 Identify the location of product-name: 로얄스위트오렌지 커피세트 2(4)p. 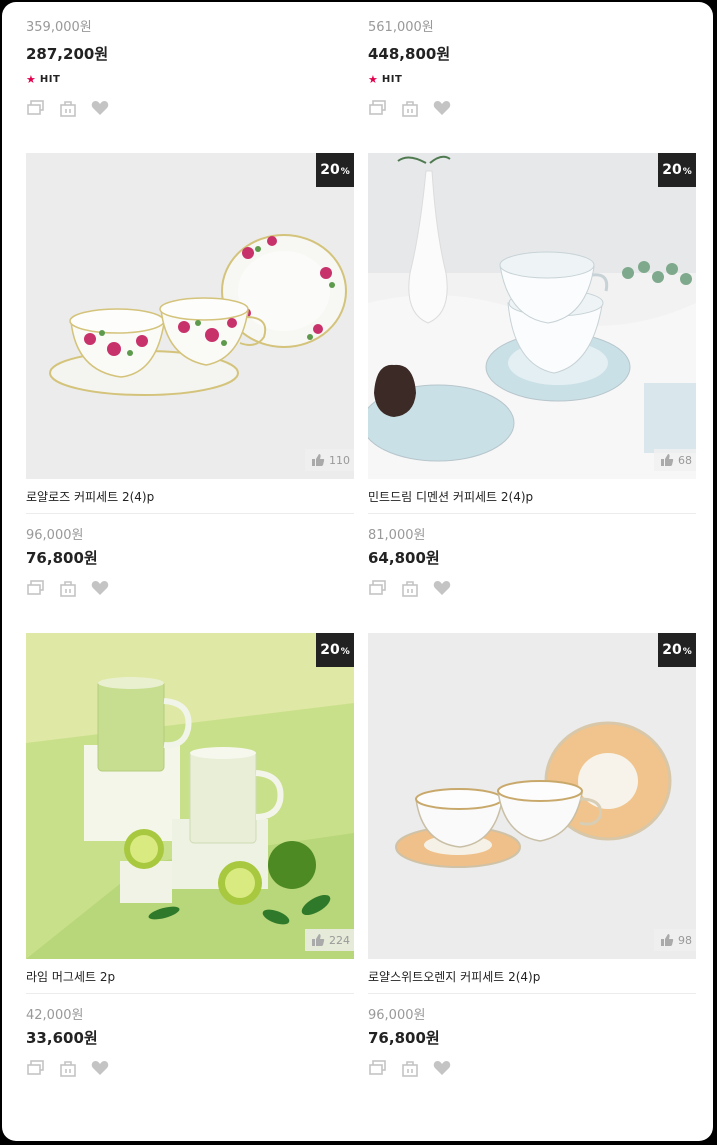
(532, 976).